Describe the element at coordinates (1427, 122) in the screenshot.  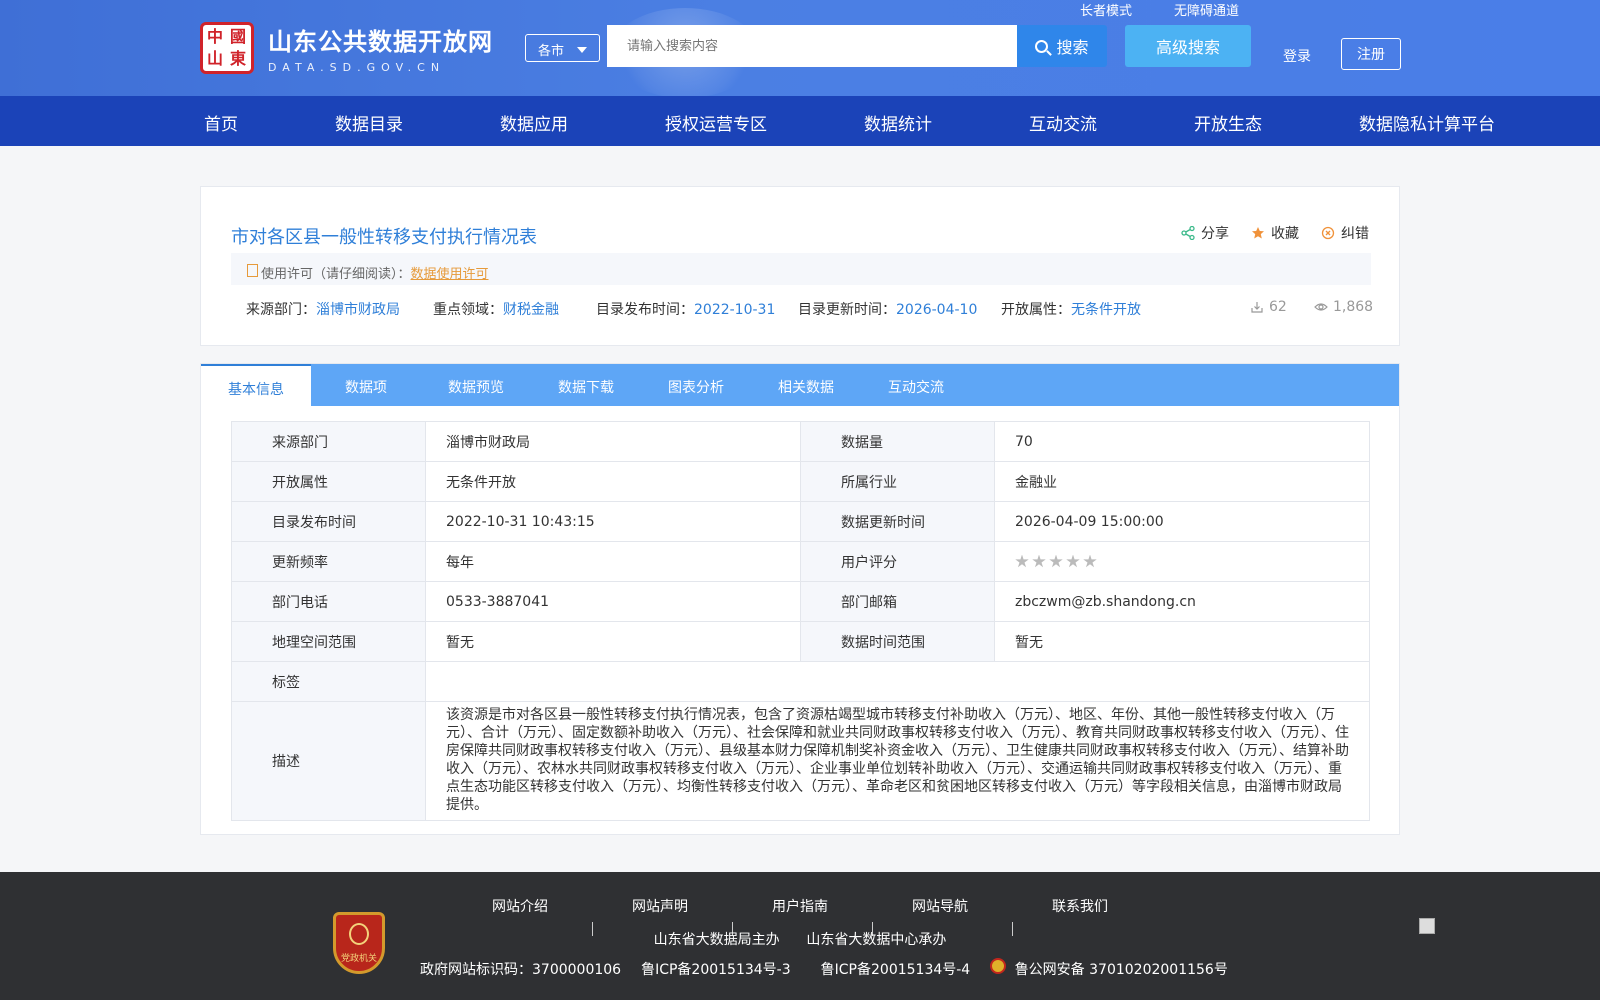
I see `nav-privacy-computing: 数据隐私计算平台` at that location.